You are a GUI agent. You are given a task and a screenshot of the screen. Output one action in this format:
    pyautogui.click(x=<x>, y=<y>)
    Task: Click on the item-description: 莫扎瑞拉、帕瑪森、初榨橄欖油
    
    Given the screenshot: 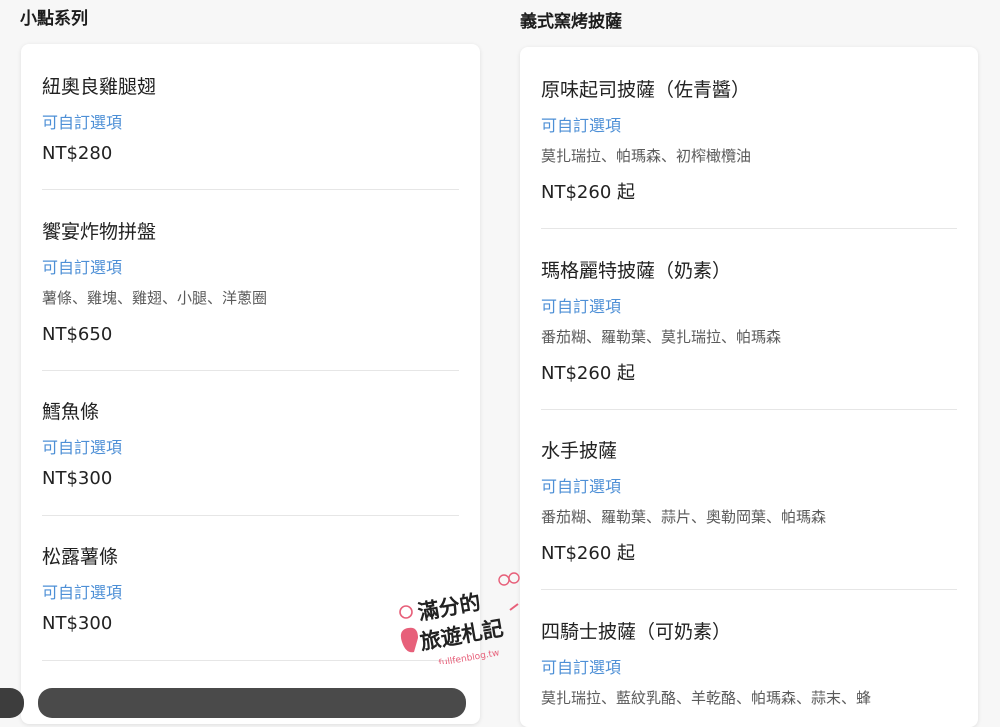 What is the action you would take?
    pyautogui.click(x=646, y=156)
    